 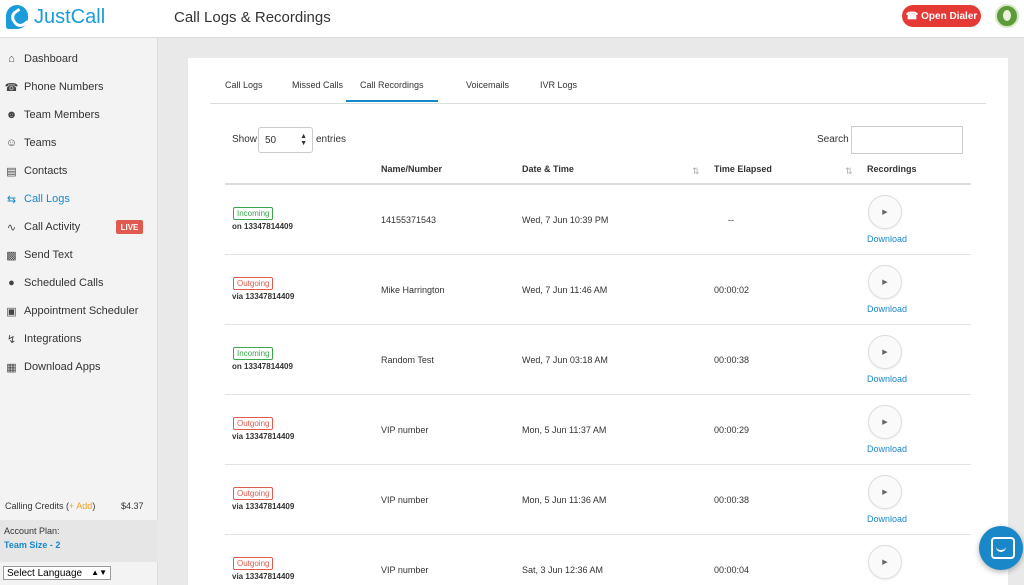 What do you see at coordinates (732, 430) in the screenshot?
I see `time-elapsed: 00:00:29` at bounding box center [732, 430].